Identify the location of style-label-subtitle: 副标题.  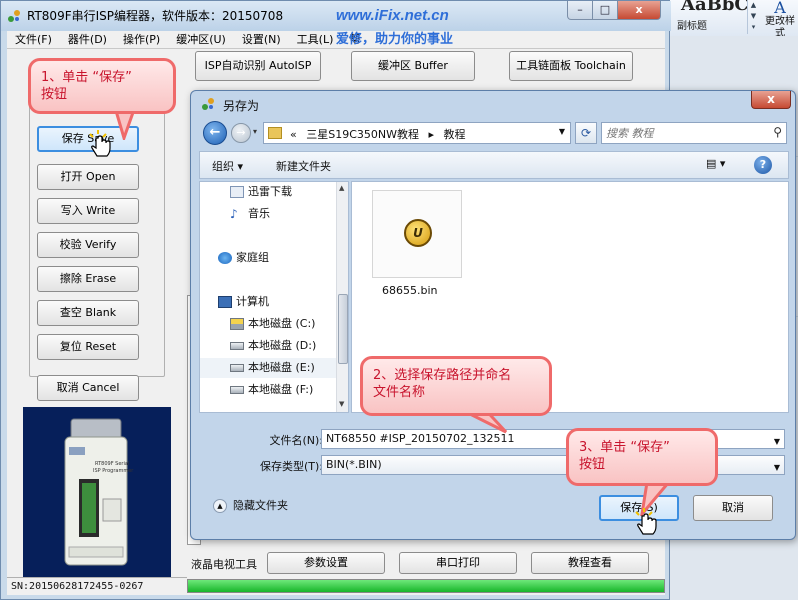
(692, 24).